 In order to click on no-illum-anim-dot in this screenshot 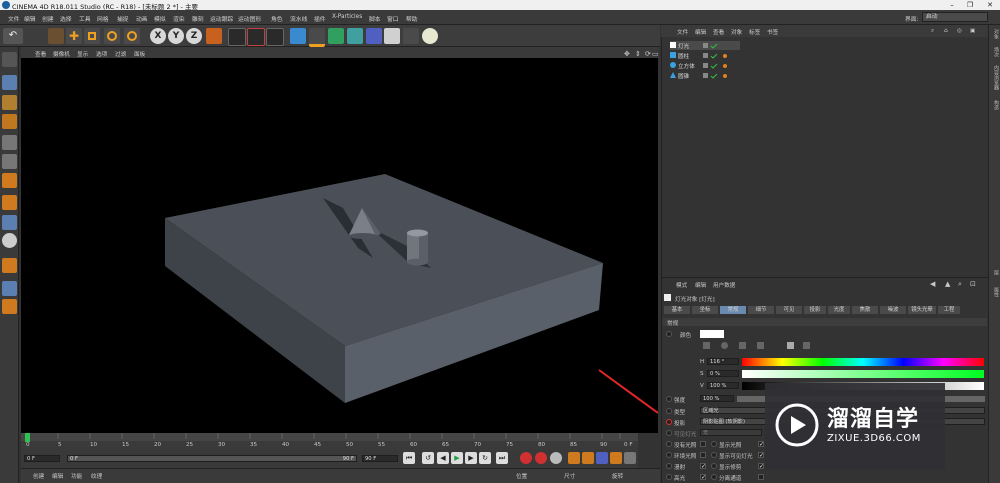, I will do `click(669, 444)`.